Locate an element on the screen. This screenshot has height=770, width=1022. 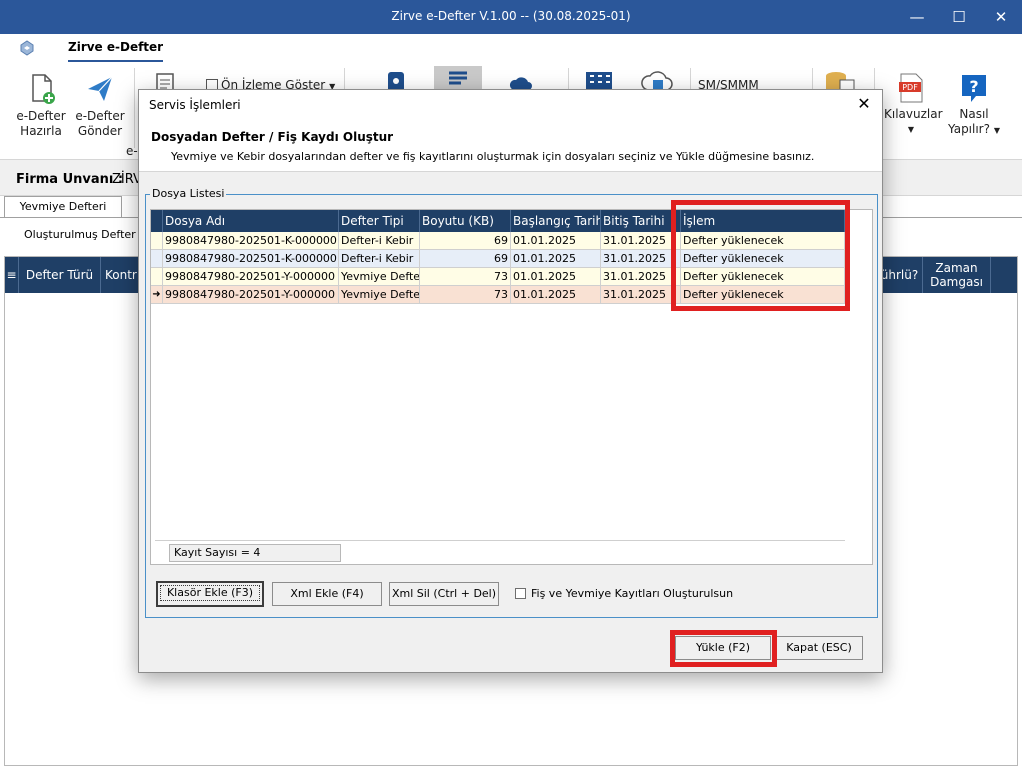
edefter-hazirla-line1: e-Defter is located at coordinates (41, 116).